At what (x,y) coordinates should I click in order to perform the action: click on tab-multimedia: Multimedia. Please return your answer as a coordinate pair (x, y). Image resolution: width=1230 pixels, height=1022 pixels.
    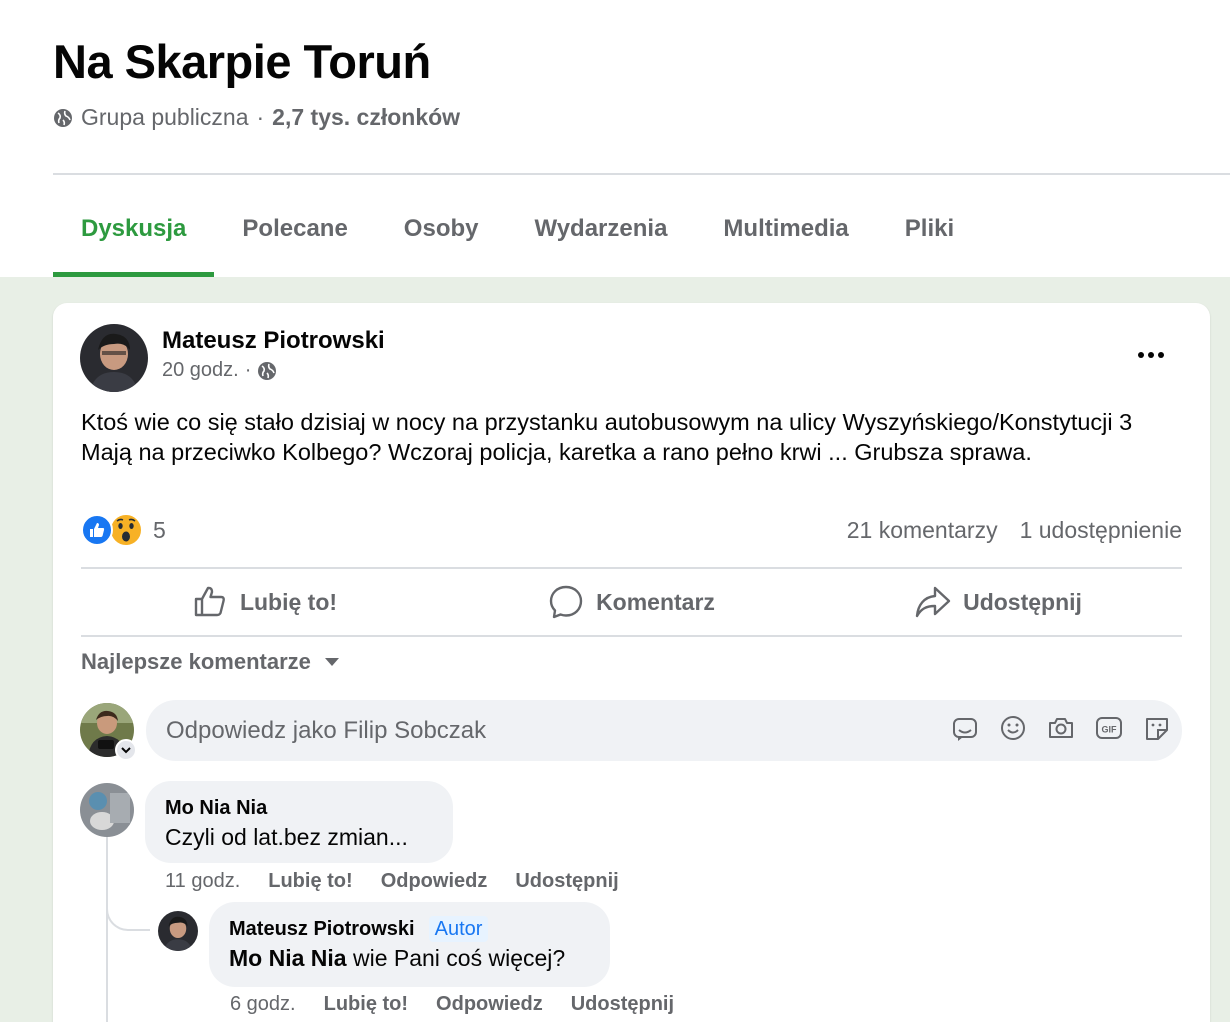
    Looking at the image, I should click on (785, 228).